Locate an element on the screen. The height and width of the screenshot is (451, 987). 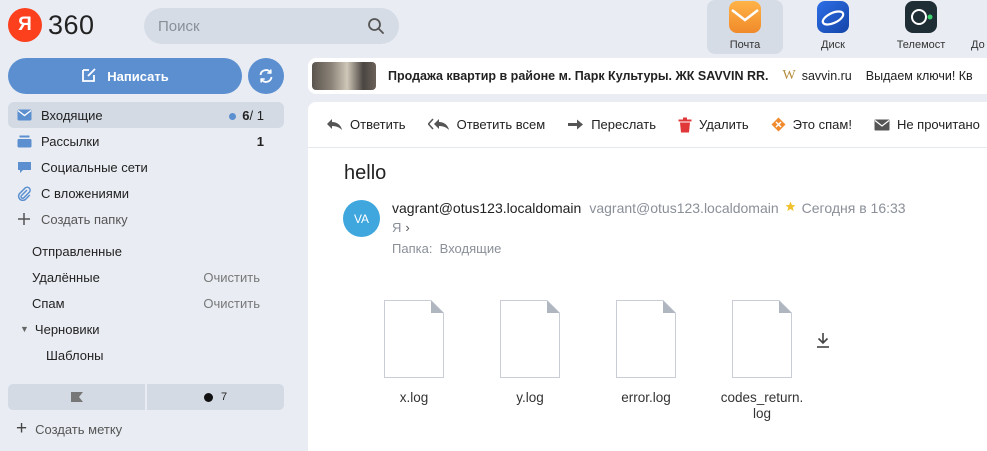
spam-button: Это спам! is located at coordinates (811, 124).